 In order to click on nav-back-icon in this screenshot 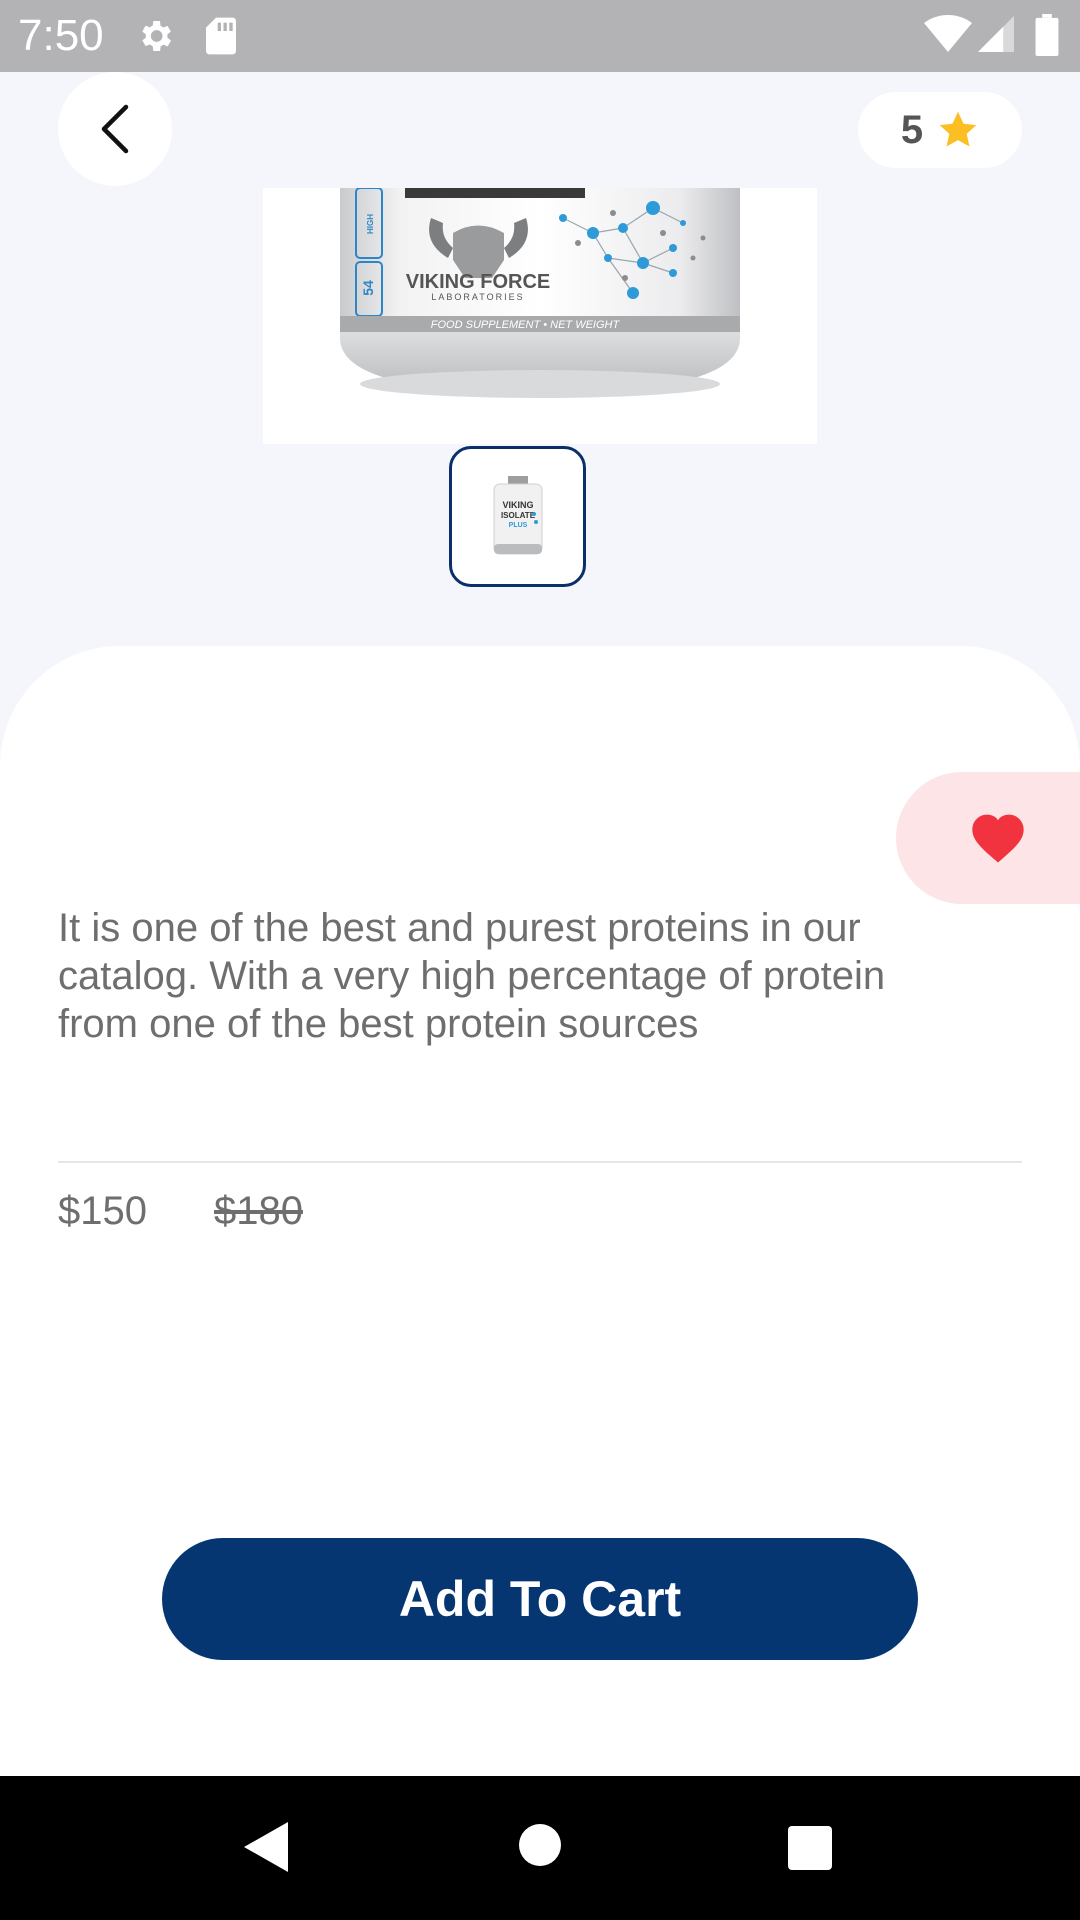, I will do `click(266, 1847)`.